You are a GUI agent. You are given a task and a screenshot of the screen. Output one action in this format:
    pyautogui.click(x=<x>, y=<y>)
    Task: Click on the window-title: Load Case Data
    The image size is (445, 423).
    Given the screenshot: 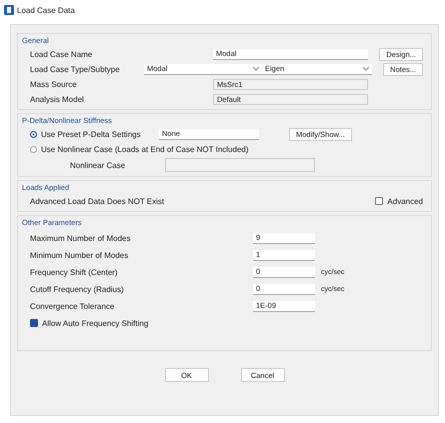 What is the action you would take?
    pyautogui.click(x=46, y=10)
    